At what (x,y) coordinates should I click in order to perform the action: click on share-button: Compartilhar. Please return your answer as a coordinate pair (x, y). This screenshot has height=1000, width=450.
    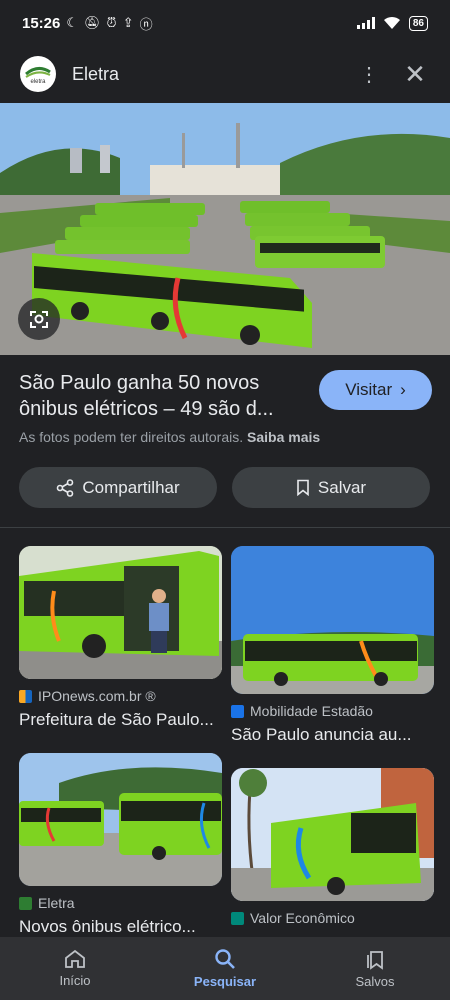
    Looking at the image, I should click on (118, 487).